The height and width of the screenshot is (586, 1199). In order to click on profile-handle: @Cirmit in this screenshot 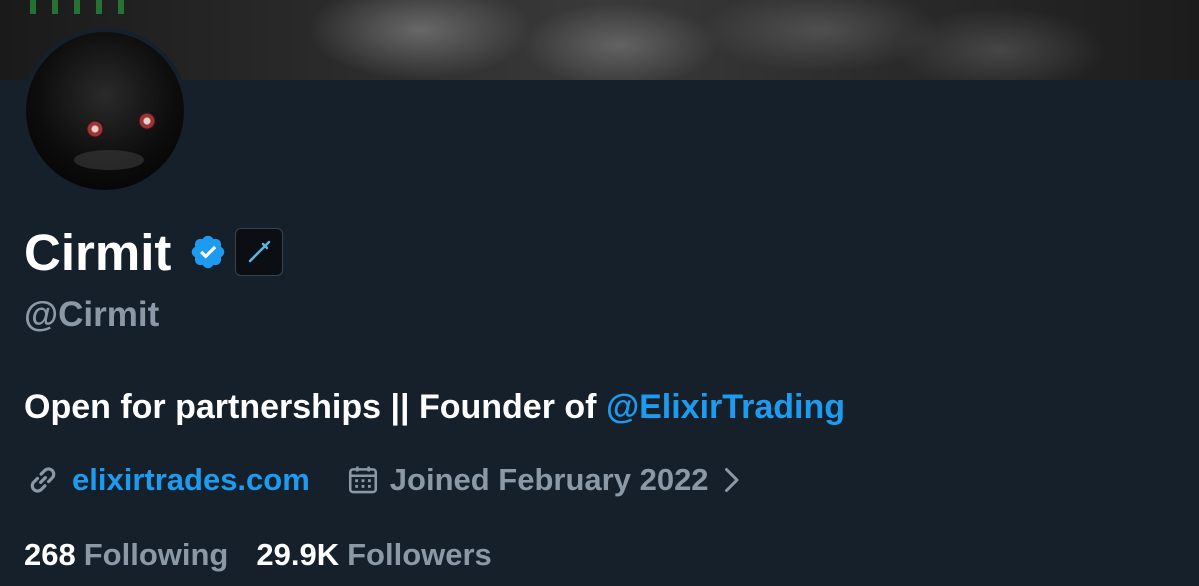, I will do `click(92, 314)`.